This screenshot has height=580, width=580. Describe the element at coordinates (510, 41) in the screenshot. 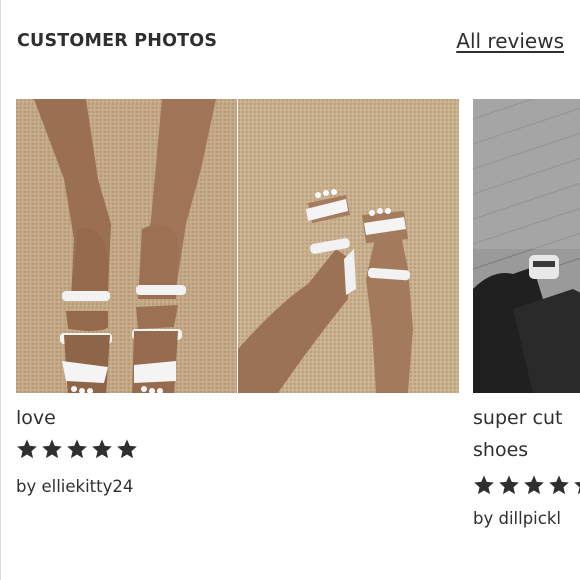

I see `all-reviews-link: All reviews` at that location.